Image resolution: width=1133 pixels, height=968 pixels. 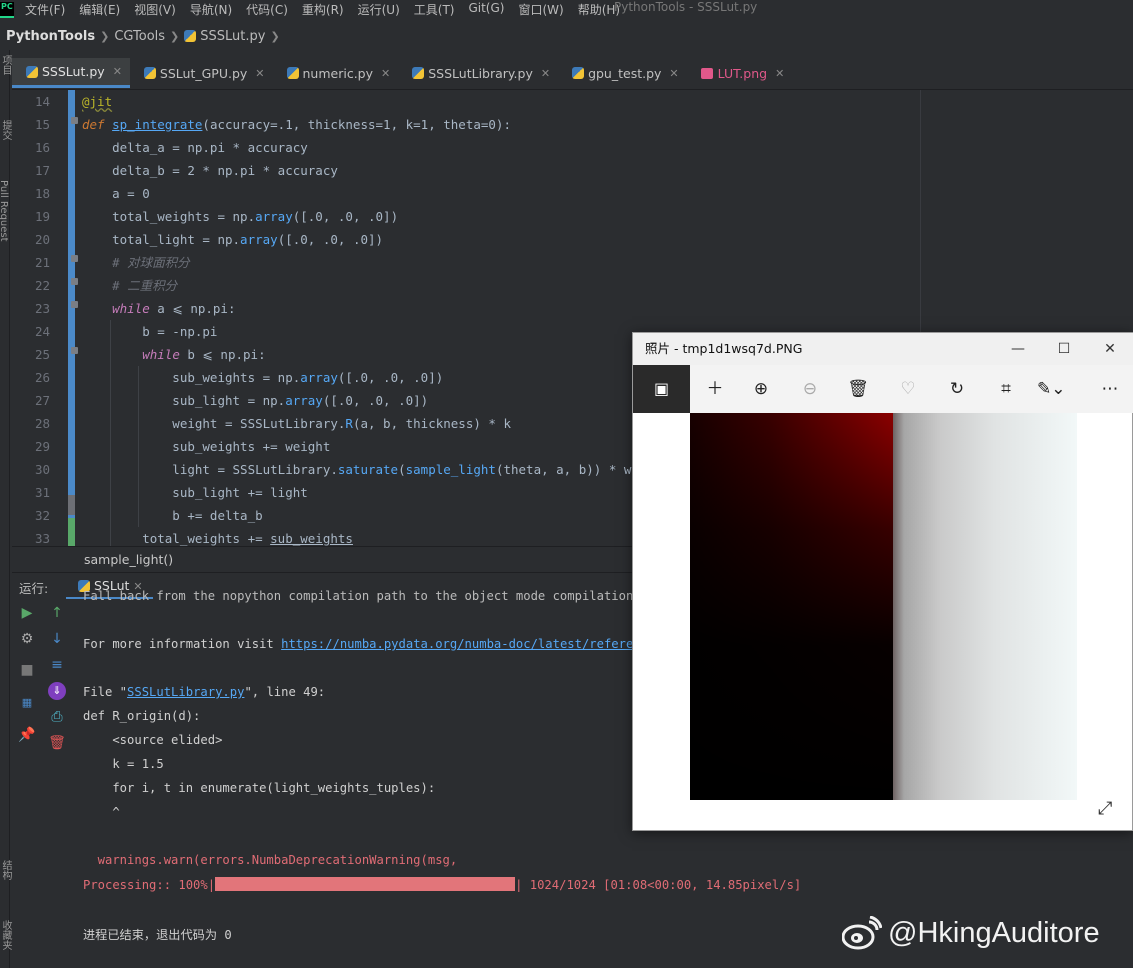 What do you see at coordinates (157, 935) in the screenshot?
I see `exit-message: 进程已结束，退出代码为 0` at bounding box center [157, 935].